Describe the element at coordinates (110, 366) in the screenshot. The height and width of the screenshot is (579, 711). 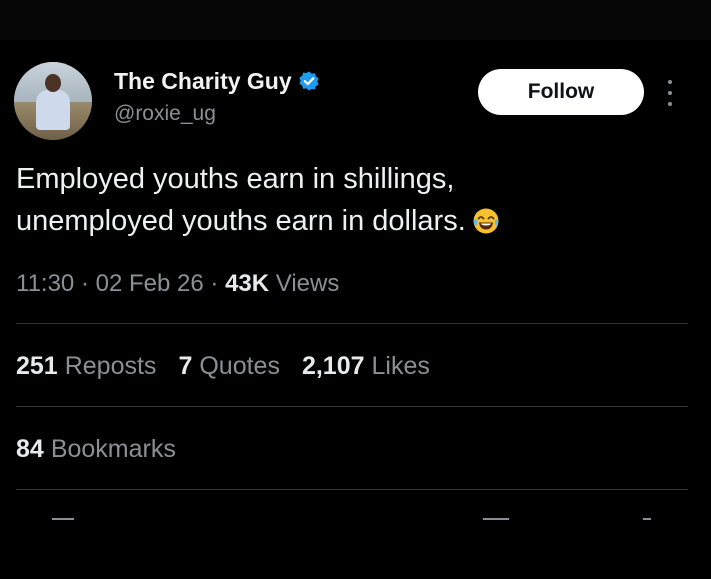
I see `reposts-label: Reposts` at that location.